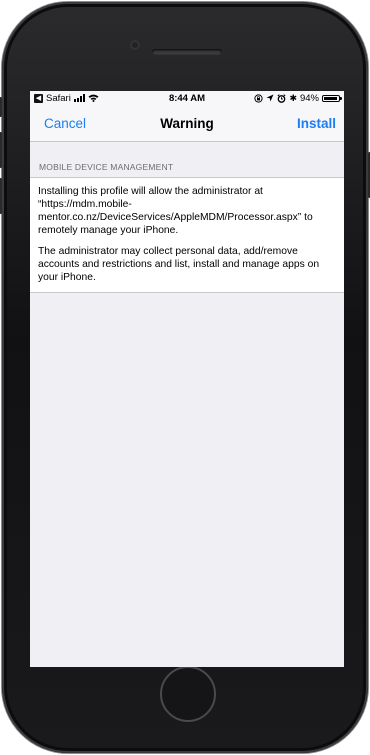 The width and height of the screenshot is (370, 755). What do you see at coordinates (187, 52) in the screenshot?
I see `earpiece-speaker` at bounding box center [187, 52].